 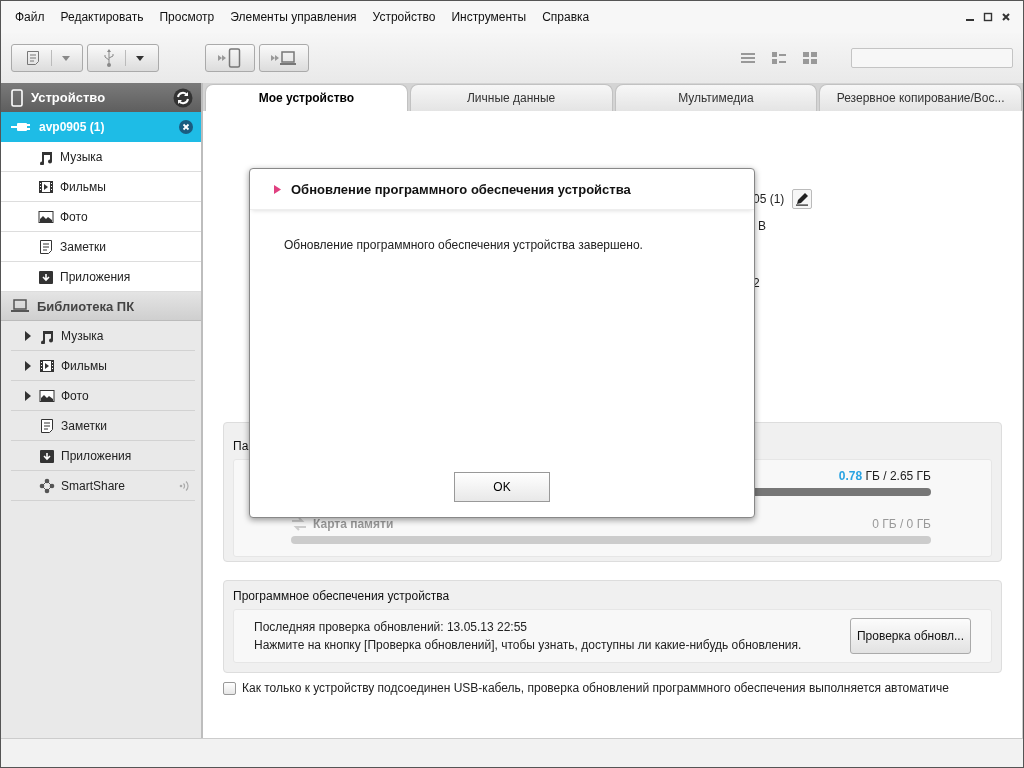 I want to click on library-item: Фильмы, so click(x=103, y=366).